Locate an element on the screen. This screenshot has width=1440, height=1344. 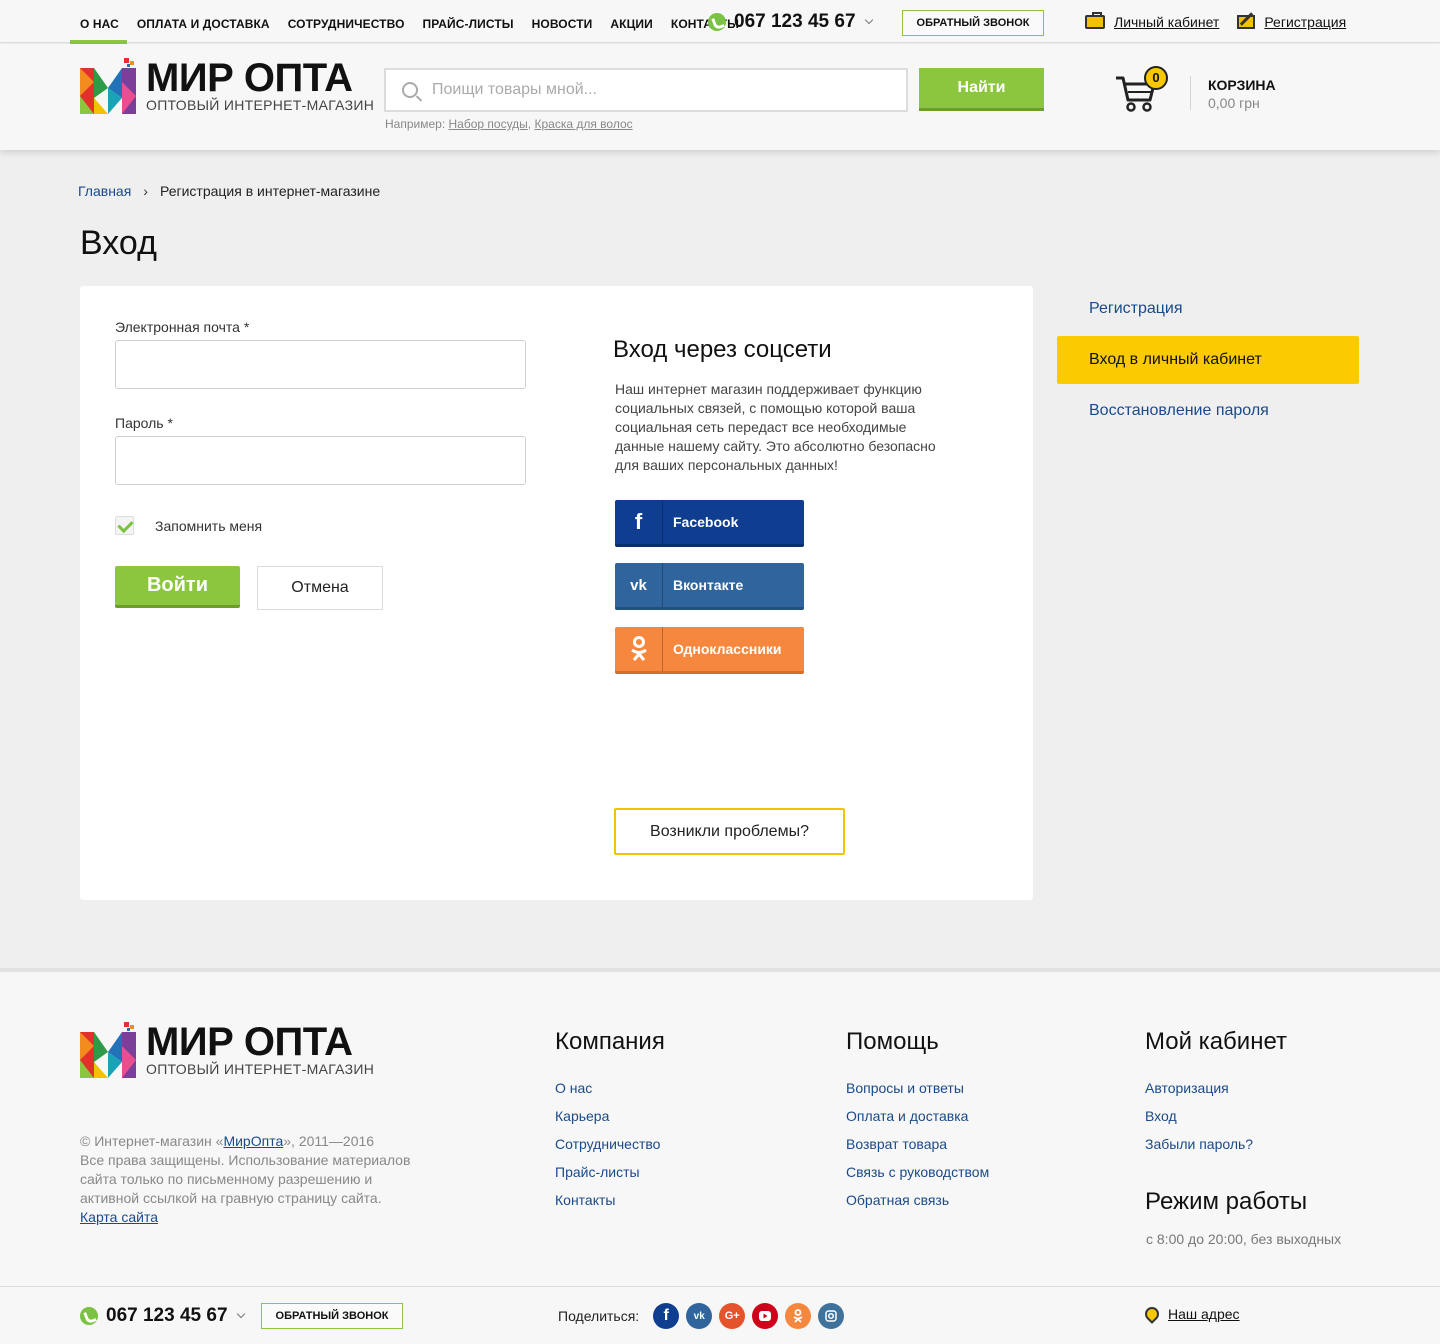
topnav-cooperation: Сотрудничество is located at coordinates (345, 21).